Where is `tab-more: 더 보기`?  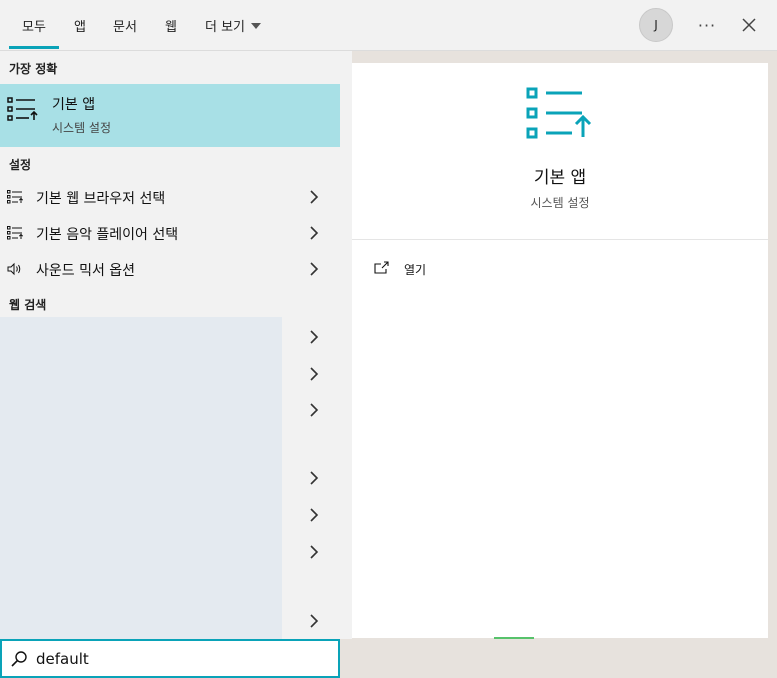 tab-more: 더 보기 is located at coordinates (233, 25).